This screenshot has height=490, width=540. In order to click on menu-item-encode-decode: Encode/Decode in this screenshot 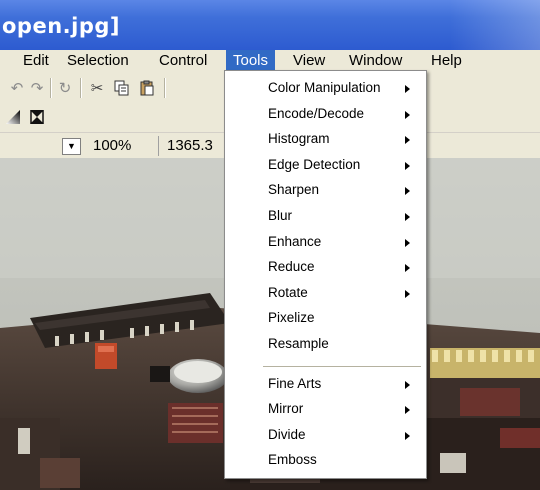, I will do `click(325, 115)`.